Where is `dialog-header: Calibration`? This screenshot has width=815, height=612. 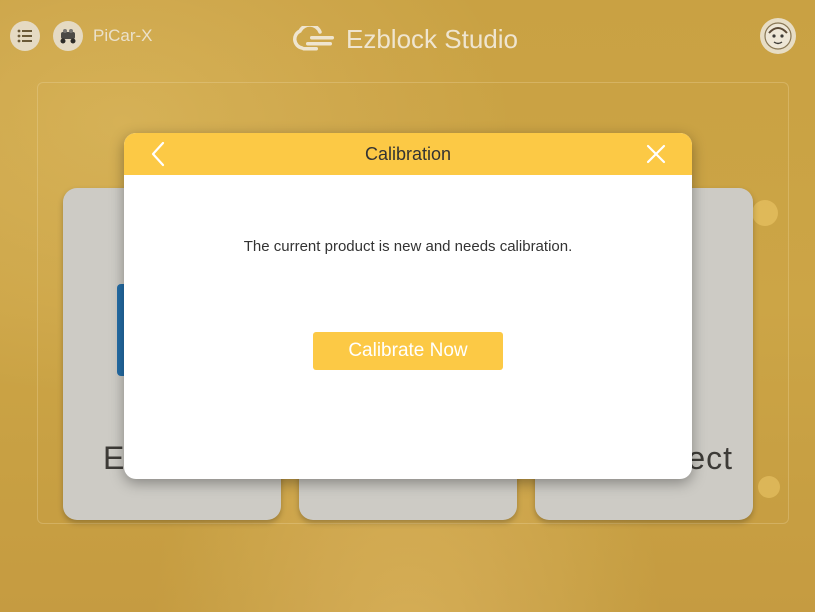
dialog-header: Calibration is located at coordinates (408, 154).